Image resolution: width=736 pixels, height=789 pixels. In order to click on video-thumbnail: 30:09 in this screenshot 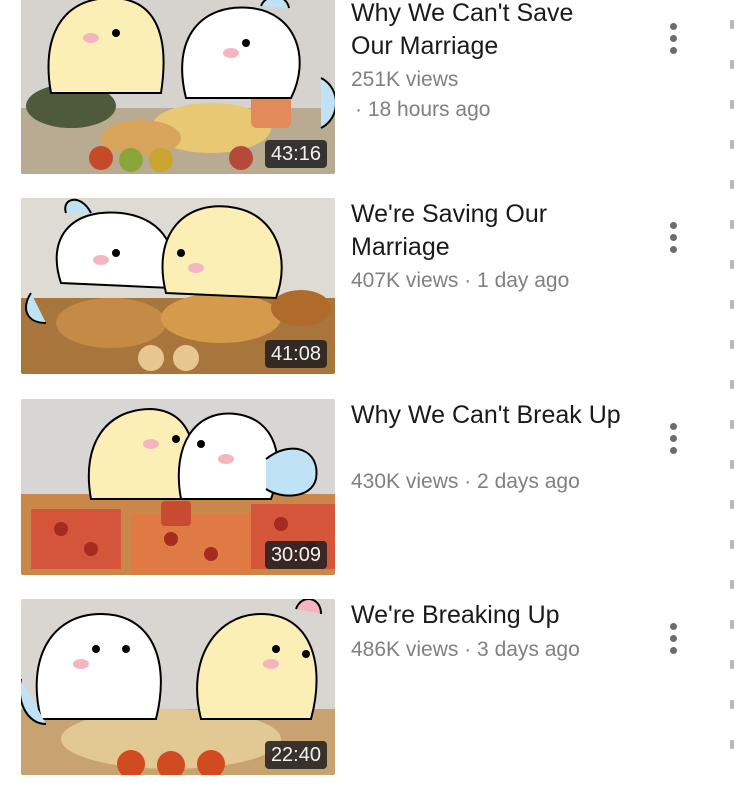, I will do `click(178, 487)`.